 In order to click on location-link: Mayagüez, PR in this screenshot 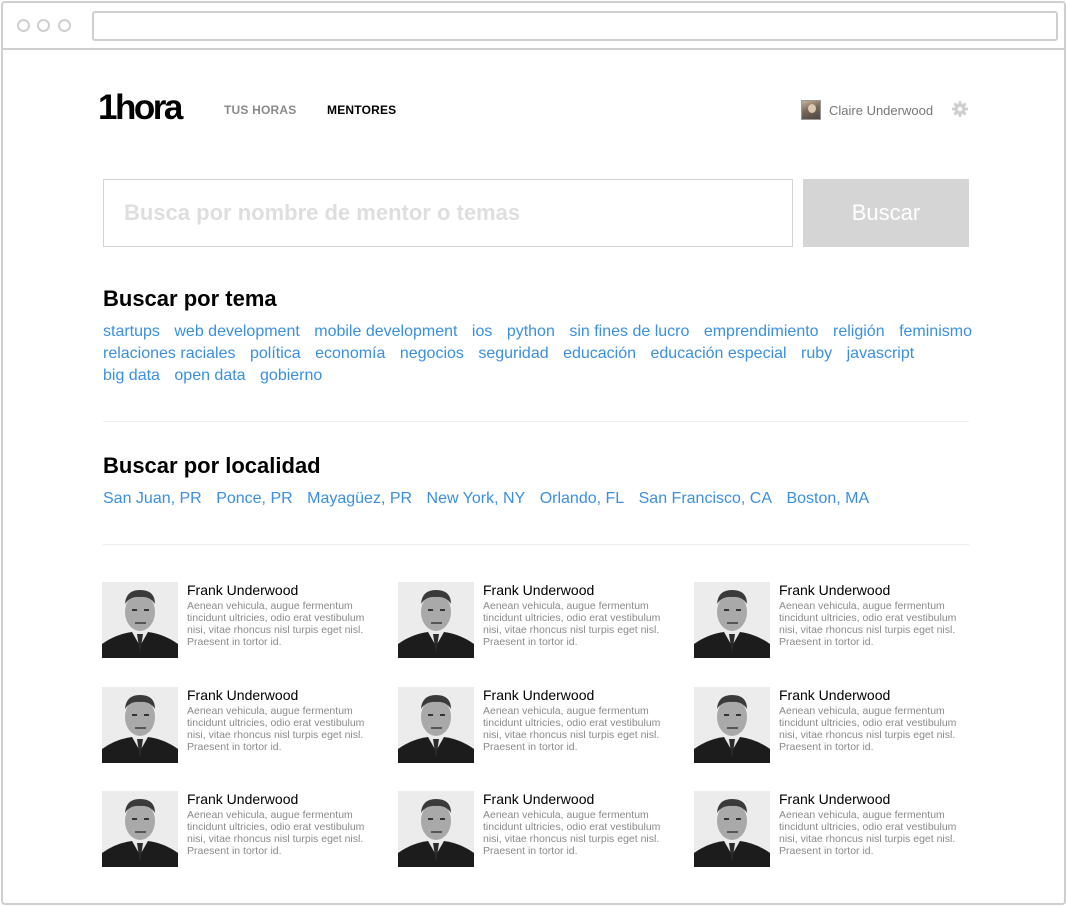, I will do `click(359, 498)`.